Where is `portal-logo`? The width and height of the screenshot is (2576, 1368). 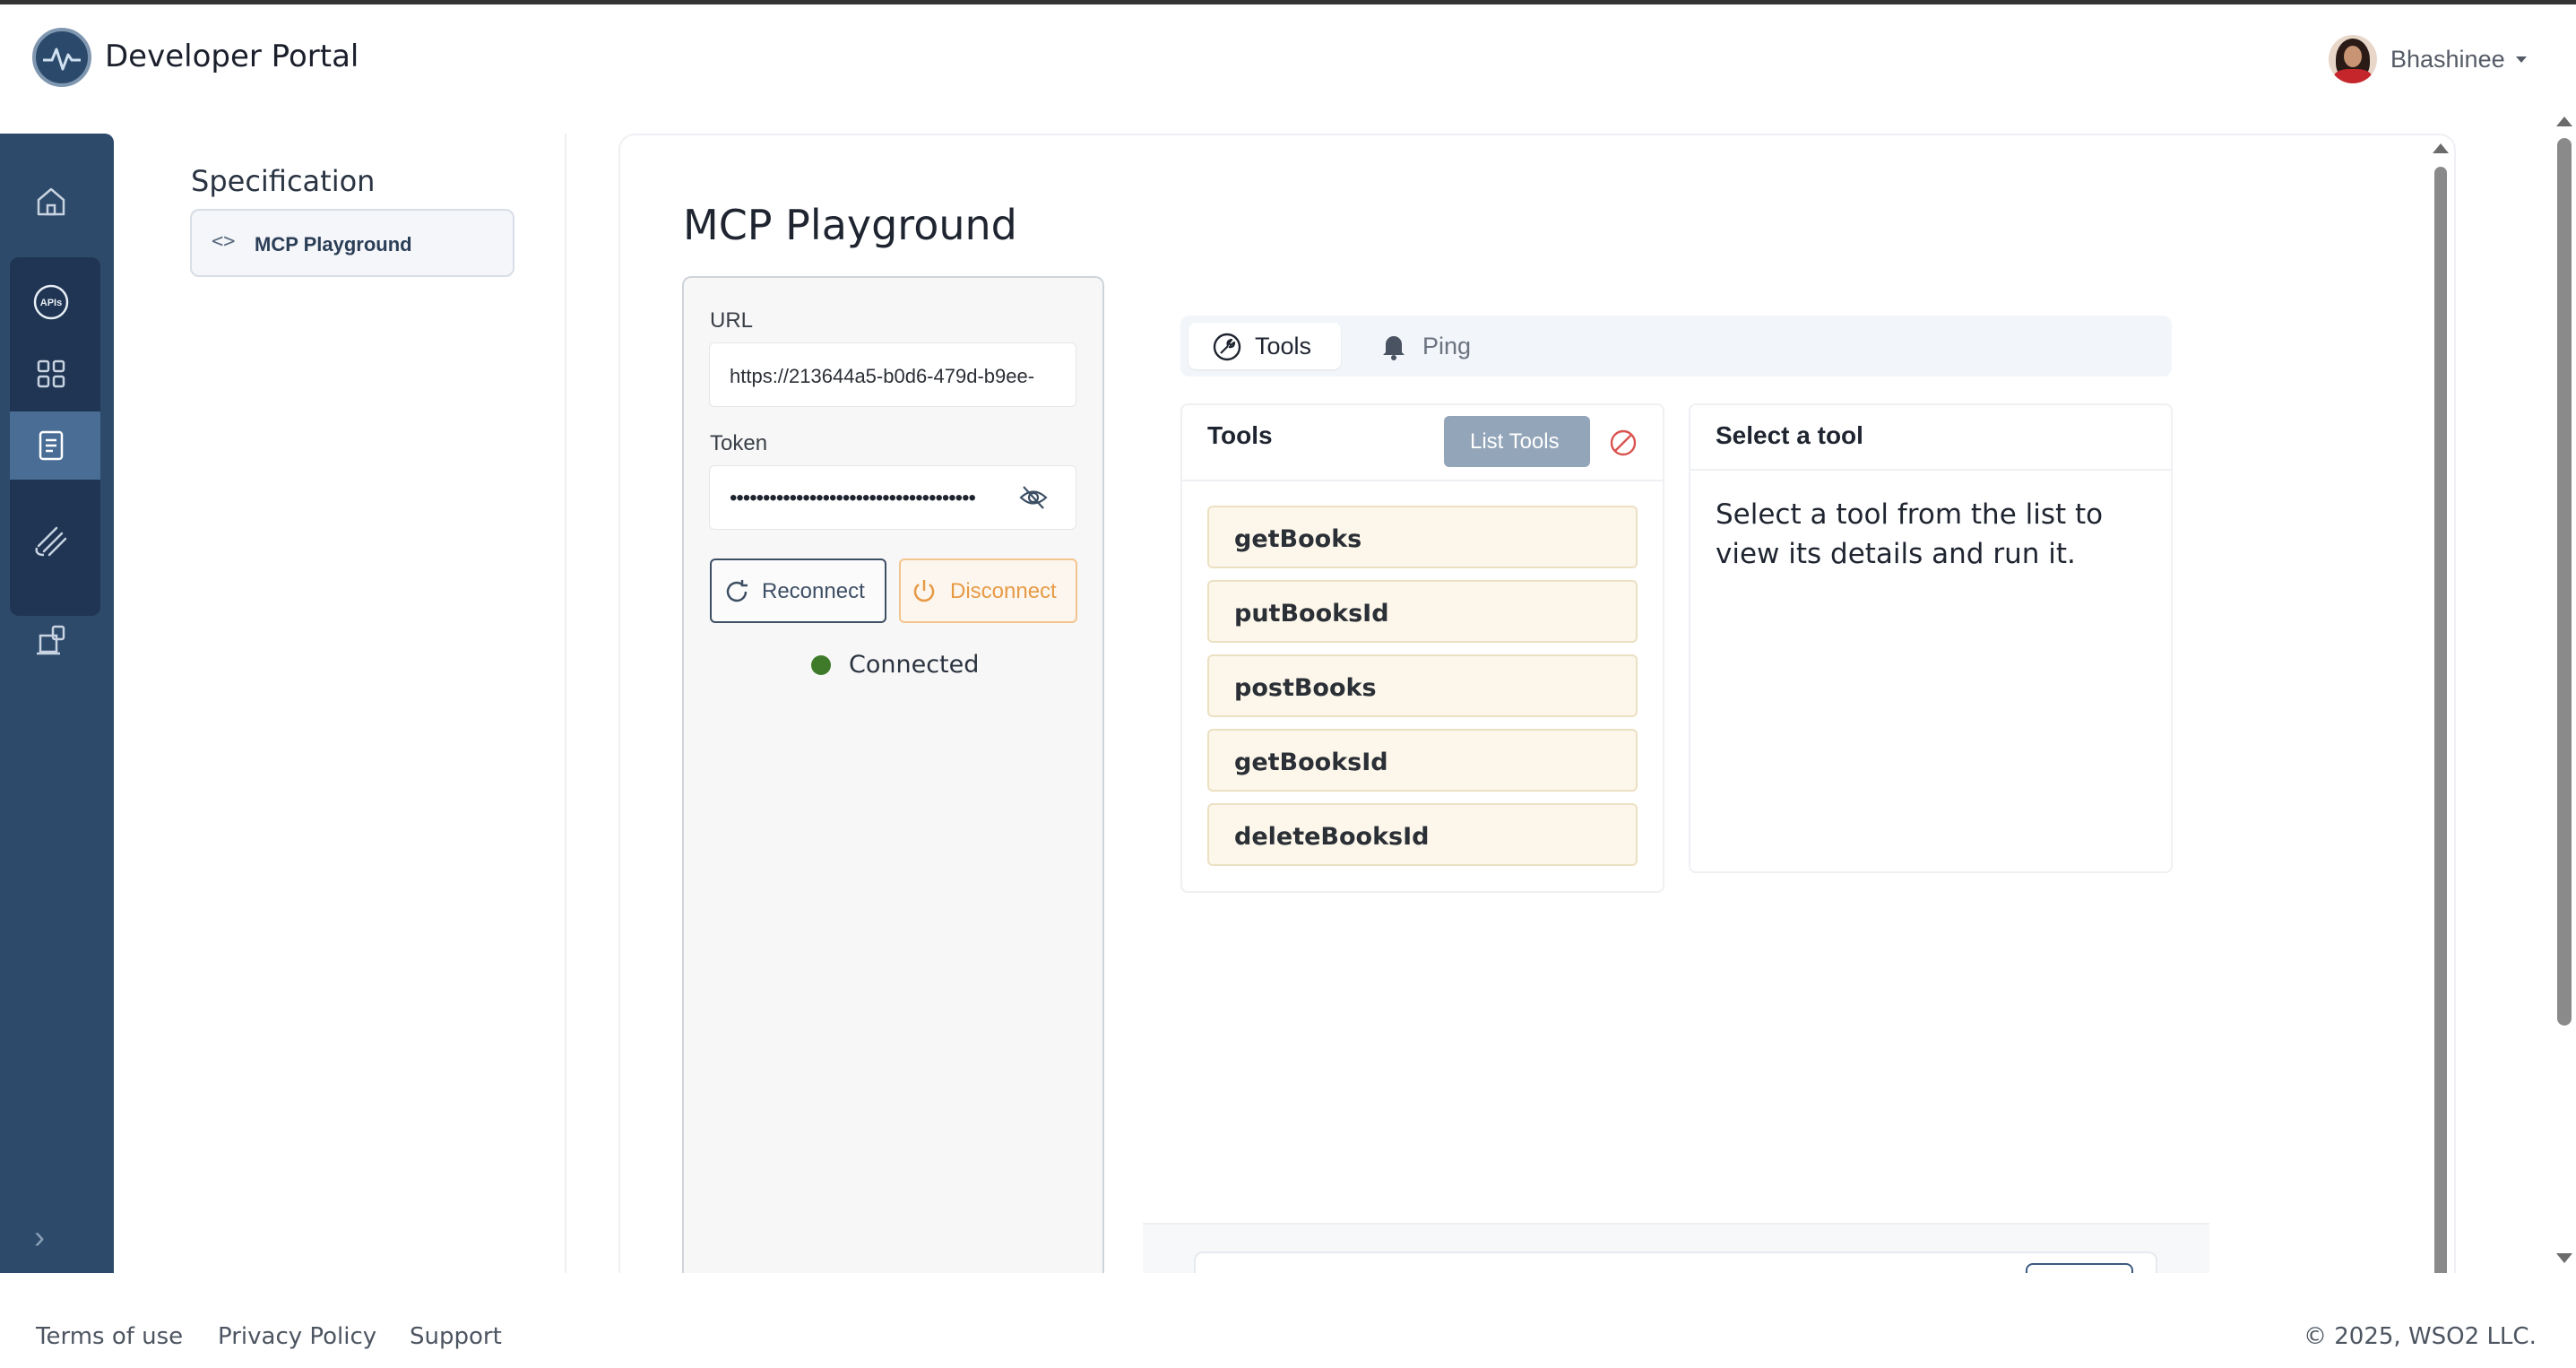
portal-logo is located at coordinates (61, 57).